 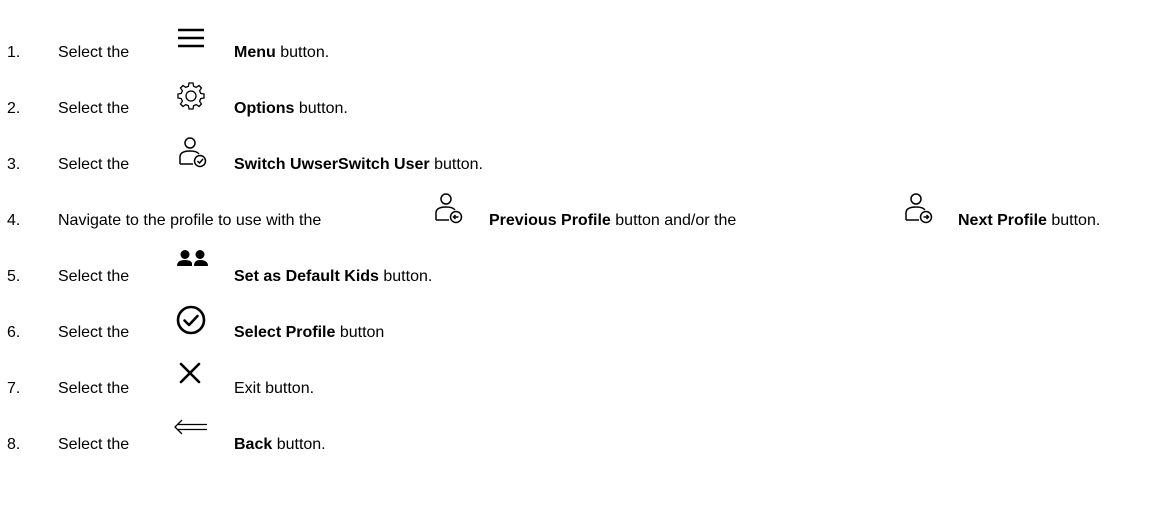 What do you see at coordinates (332, 164) in the screenshot?
I see `step-button-name: Switch UwserSwitch User` at bounding box center [332, 164].